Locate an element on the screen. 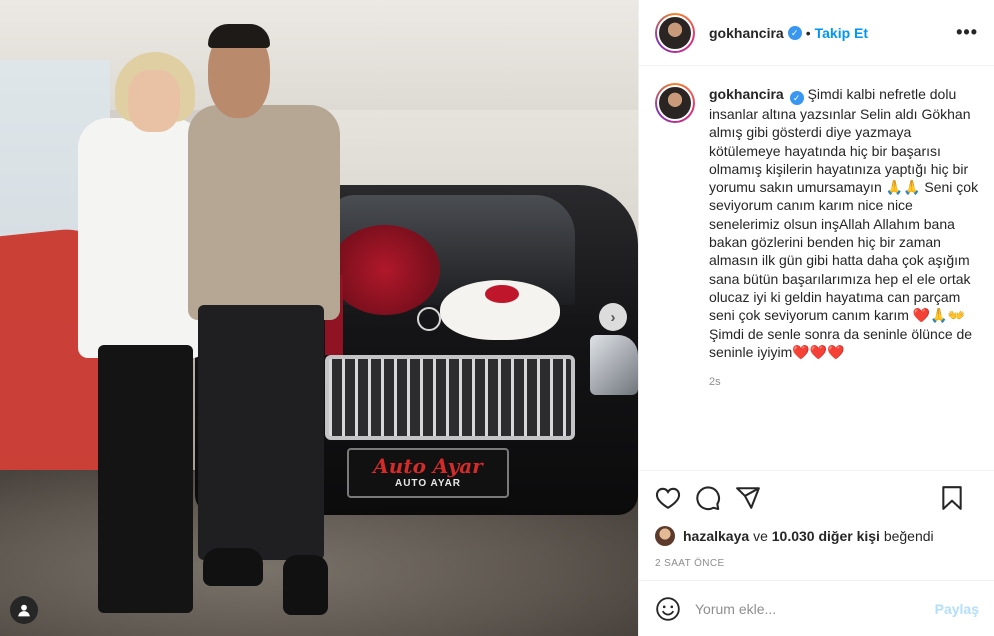  header-meta: gokhancira ✓ • Takip Et is located at coordinates (788, 33).